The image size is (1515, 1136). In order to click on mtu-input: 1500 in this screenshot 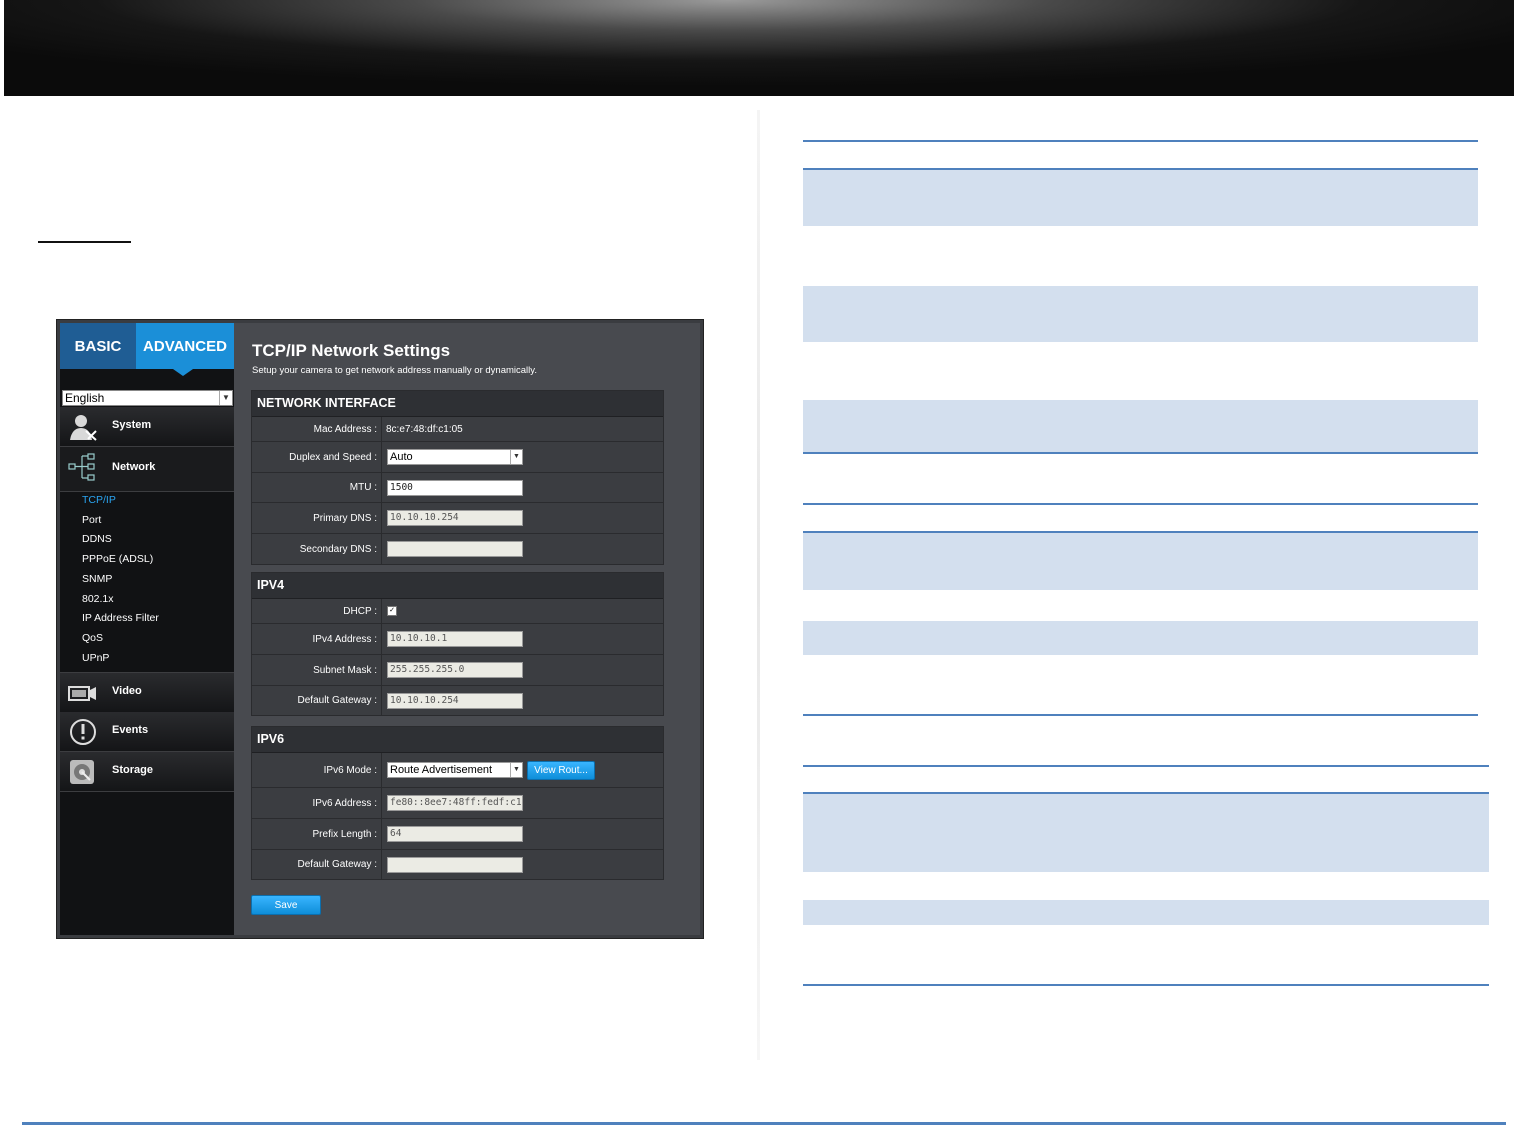, I will do `click(455, 487)`.